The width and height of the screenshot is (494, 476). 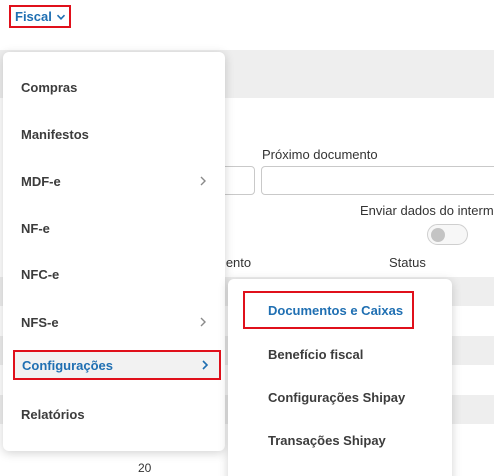 I want to click on column-header-status: Status, so click(x=407, y=262).